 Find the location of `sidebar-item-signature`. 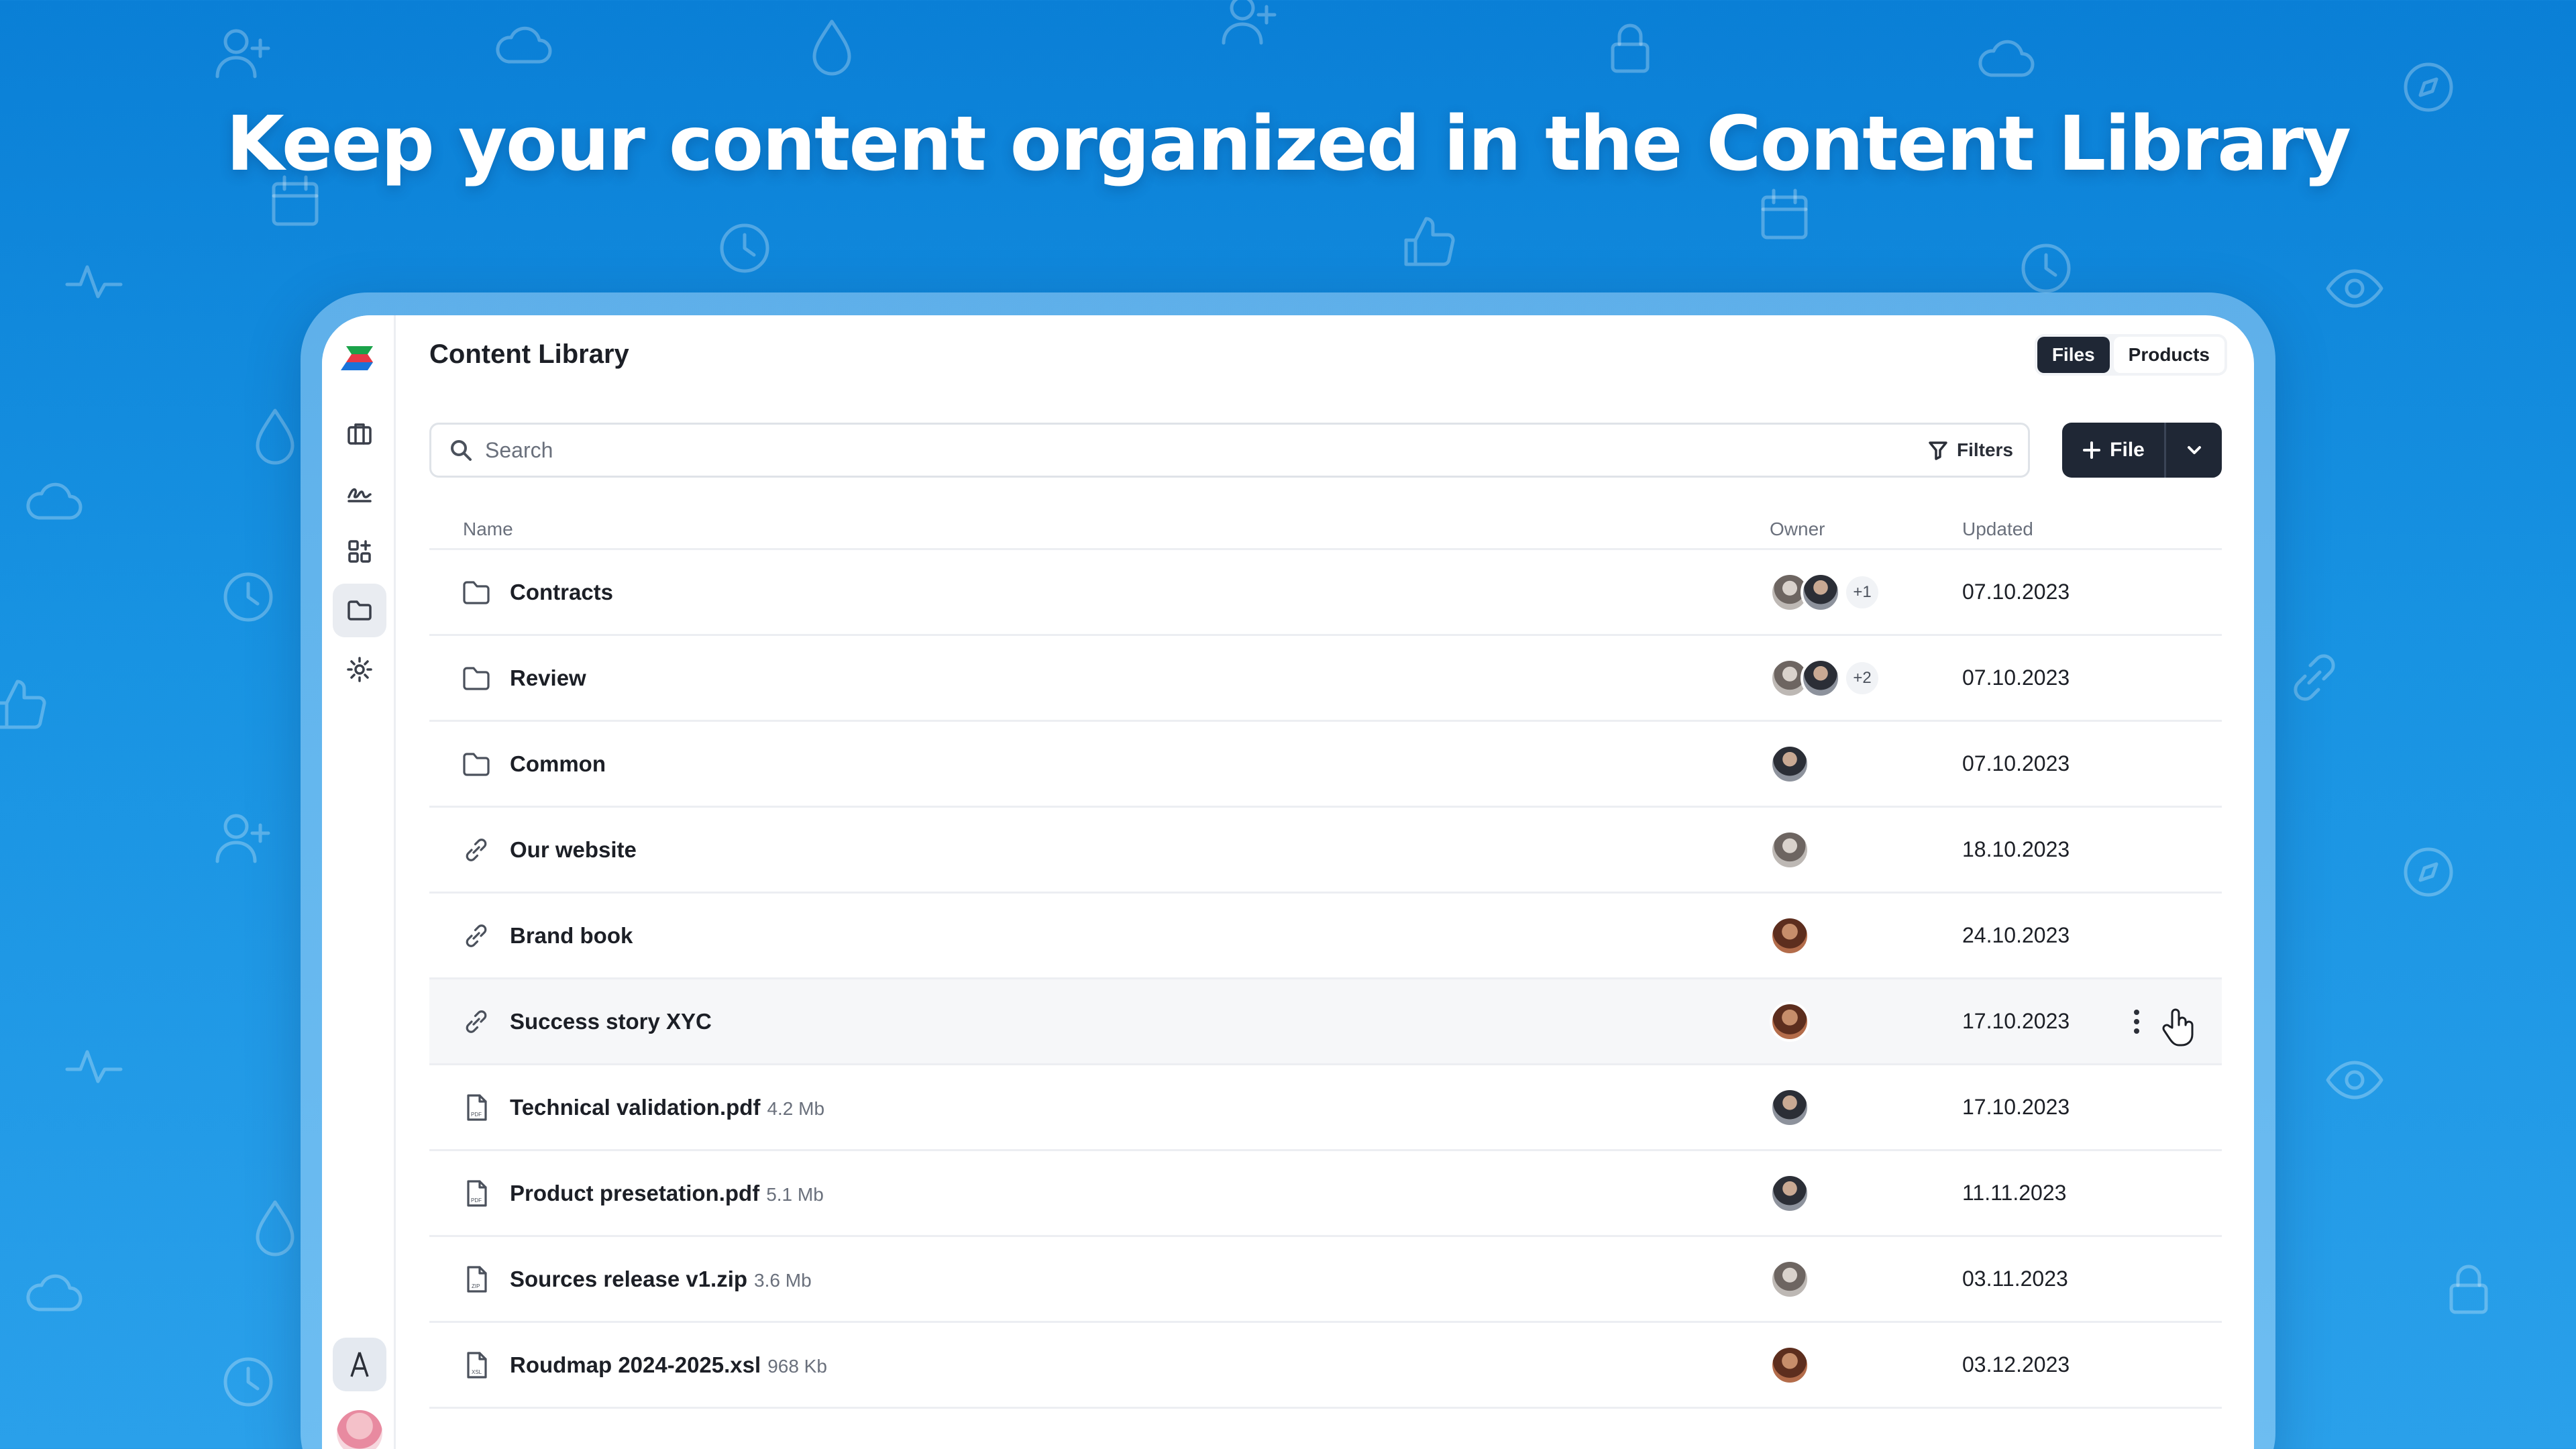

sidebar-item-signature is located at coordinates (359, 492).